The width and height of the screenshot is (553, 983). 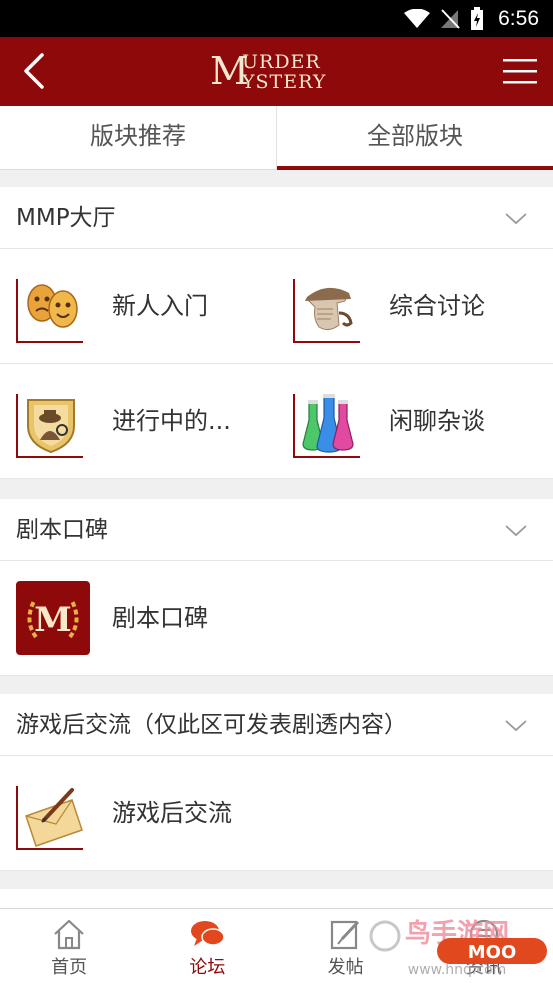 I want to click on logo-text-bottom: YSTERY, so click(x=284, y=82).